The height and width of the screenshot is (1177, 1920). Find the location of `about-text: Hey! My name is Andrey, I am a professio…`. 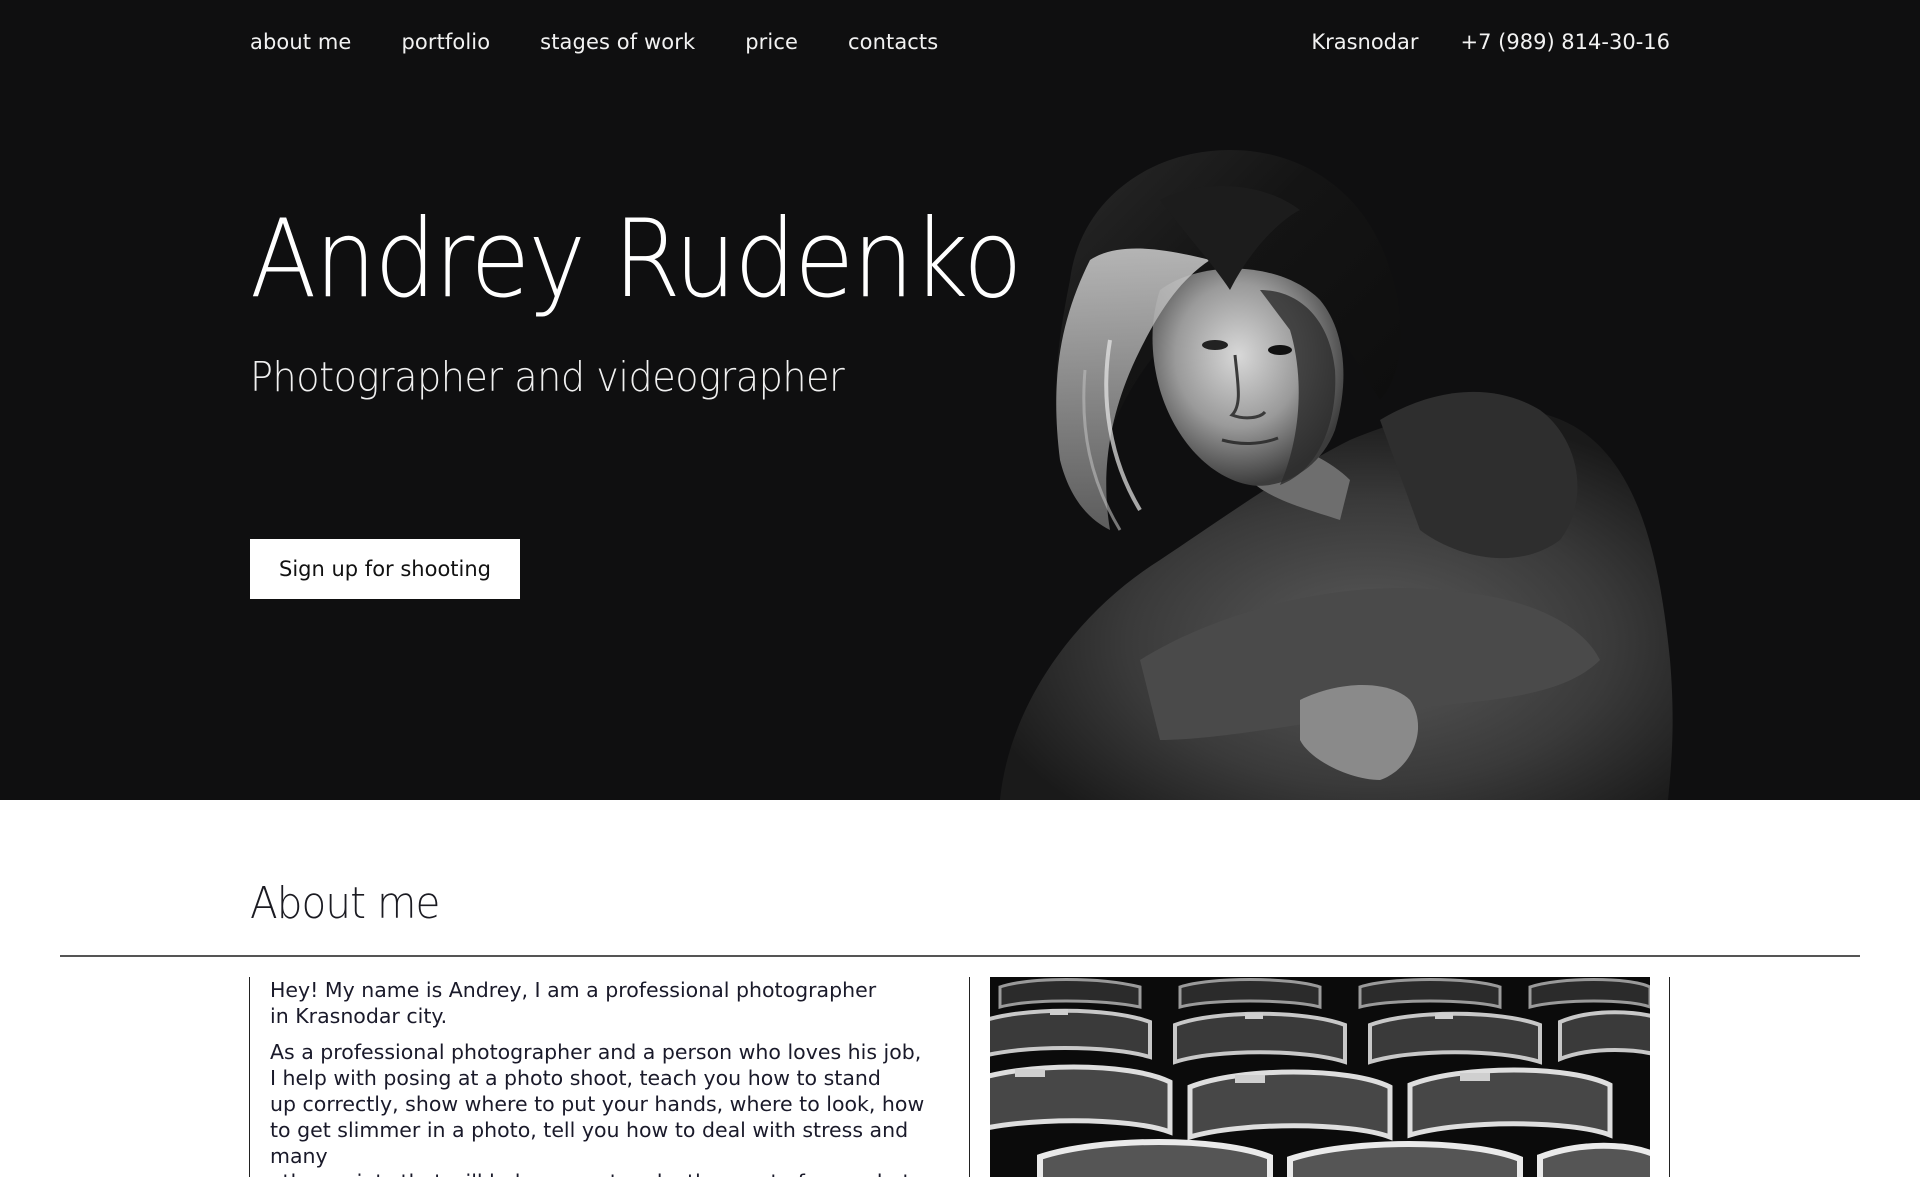

about-text: Hey! My name is Andrey, I am a professio… is located at coordinates (615, 1077).